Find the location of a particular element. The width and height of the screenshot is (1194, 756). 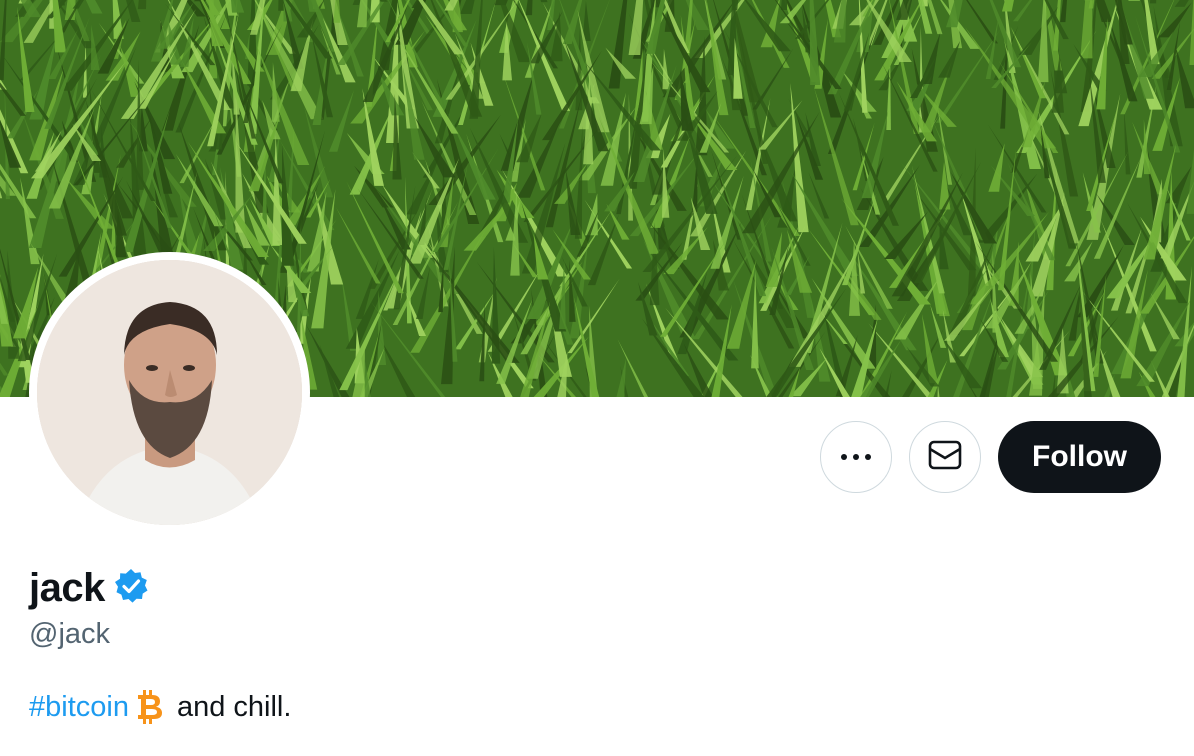

profile-photo-image is located at coordinates (169, 392).